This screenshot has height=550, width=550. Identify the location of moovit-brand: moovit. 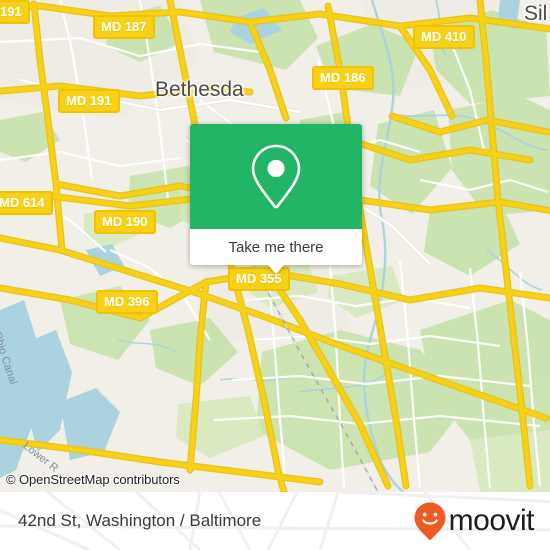
(474, 521).